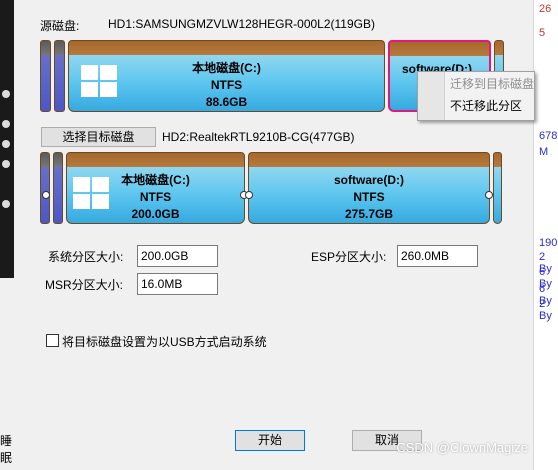 The height and width of the screenshot is (470, 558). I want to click on system-partition-size-field: 200.0GB, so click(177, 256).